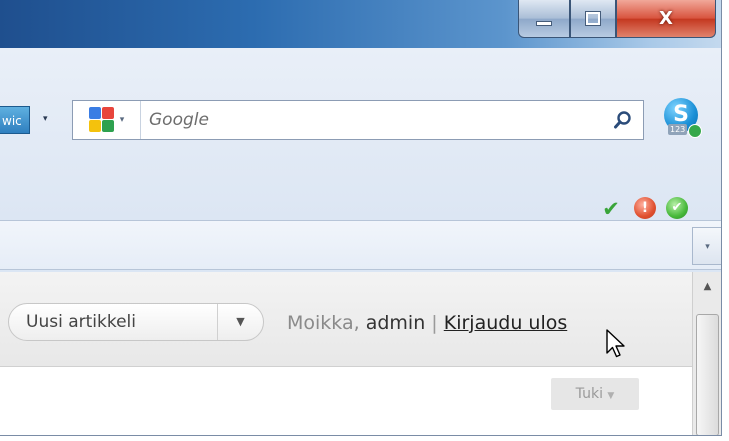 This screenshot has height=441, width=729. I want to click on phone-icon, so click(695, 131).